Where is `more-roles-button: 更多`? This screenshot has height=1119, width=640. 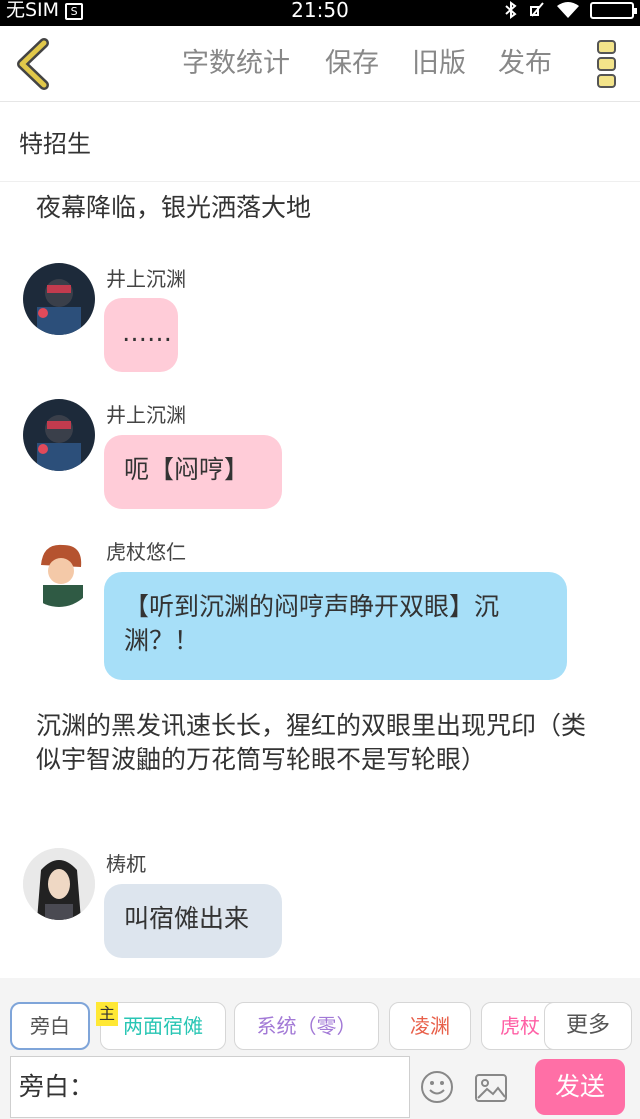
more-roles-button: 更多 is located at coordinates (588, 1026).